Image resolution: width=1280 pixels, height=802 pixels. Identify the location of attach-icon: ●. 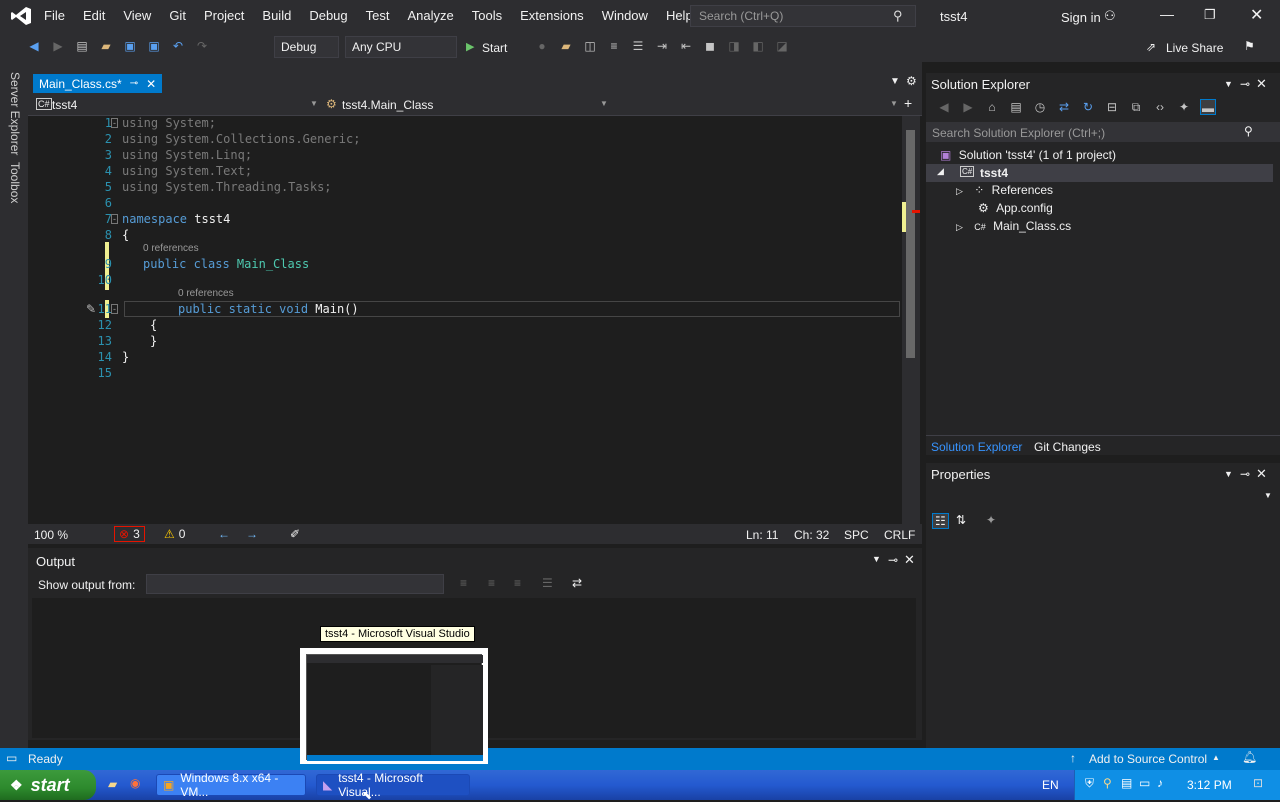
(542, 46).